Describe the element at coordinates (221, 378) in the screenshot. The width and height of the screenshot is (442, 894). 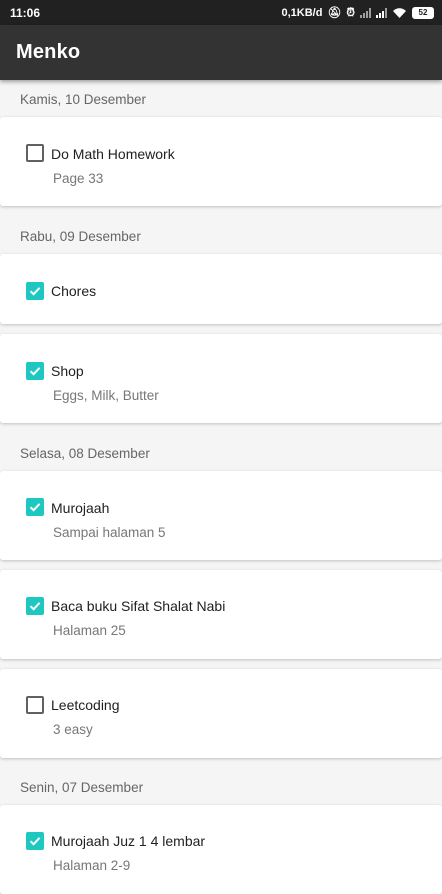
I see `task-card: Shop Eggs, Milk, Butter` at that location.